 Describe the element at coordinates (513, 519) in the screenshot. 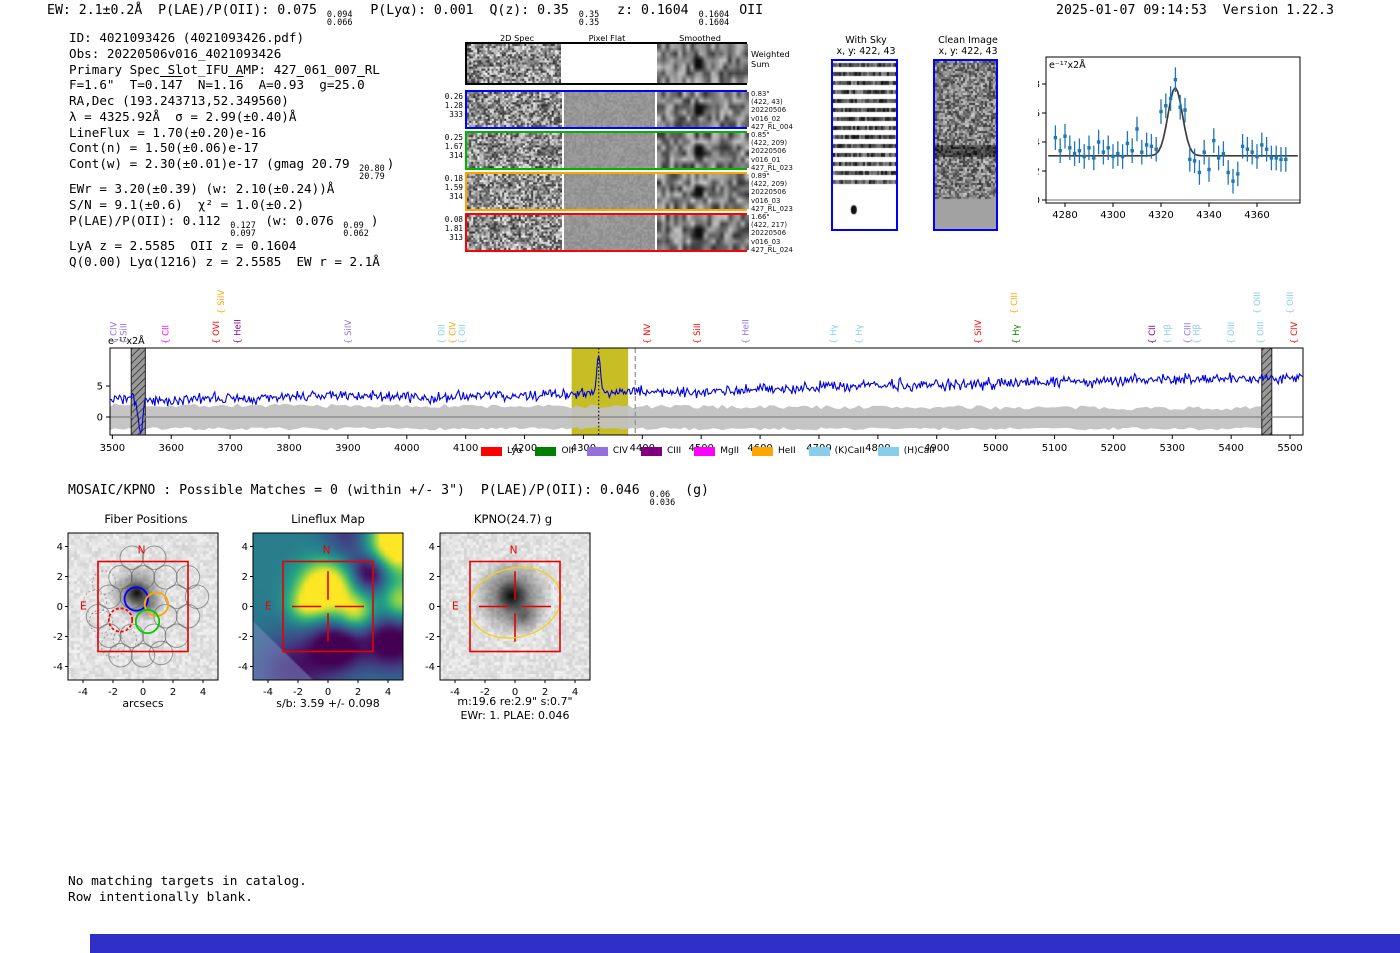

I see `catalog-image-title: KPNO(24.7) g` at that location.